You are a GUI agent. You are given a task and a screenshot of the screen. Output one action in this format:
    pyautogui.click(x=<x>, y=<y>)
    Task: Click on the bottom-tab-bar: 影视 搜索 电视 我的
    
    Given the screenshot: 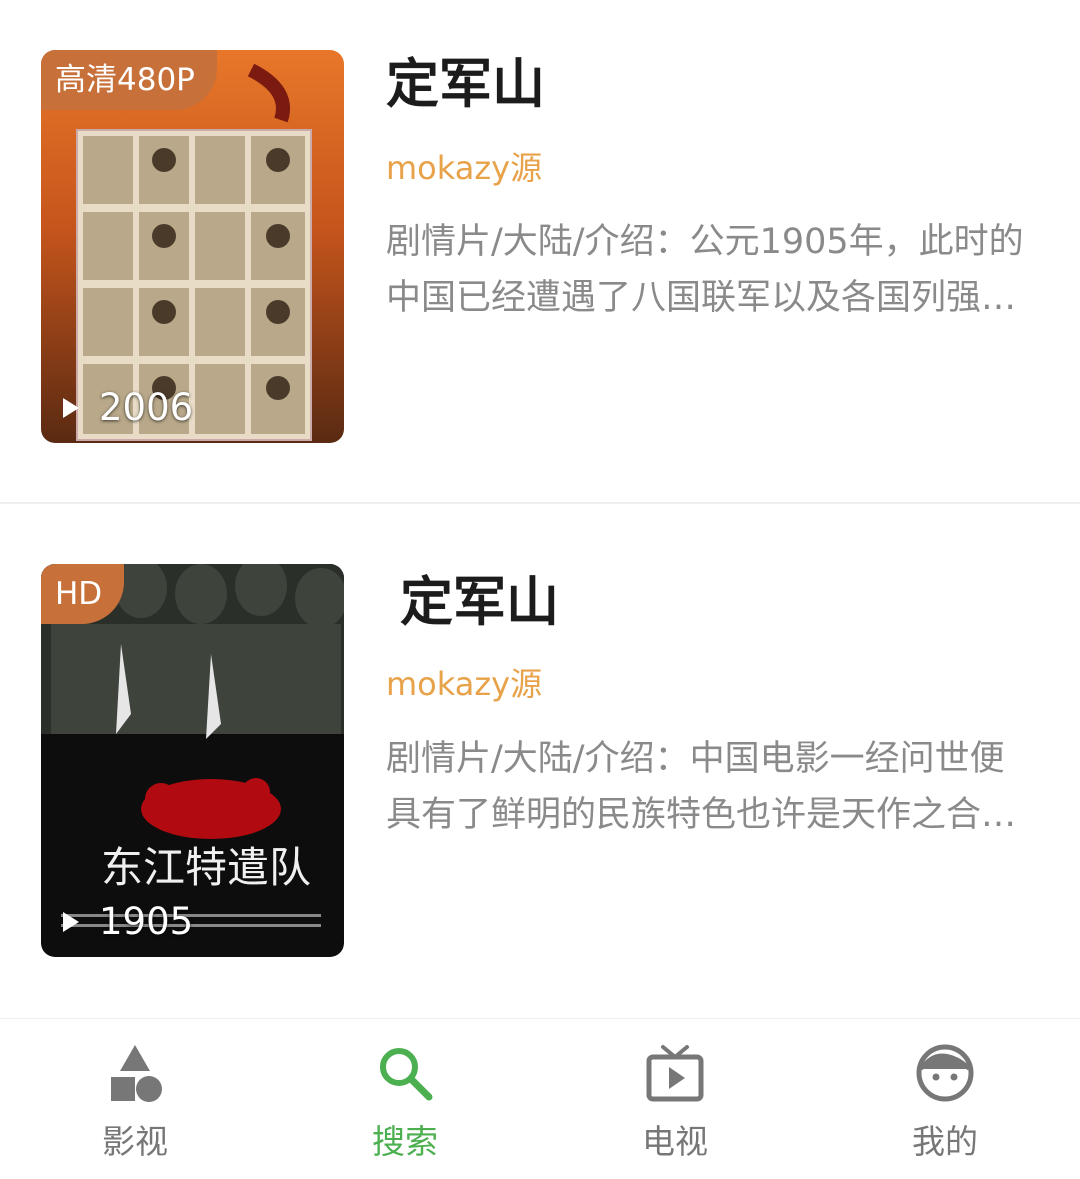 What is the action you would take?
    pyautogui.click(x=540, y=1098)
    